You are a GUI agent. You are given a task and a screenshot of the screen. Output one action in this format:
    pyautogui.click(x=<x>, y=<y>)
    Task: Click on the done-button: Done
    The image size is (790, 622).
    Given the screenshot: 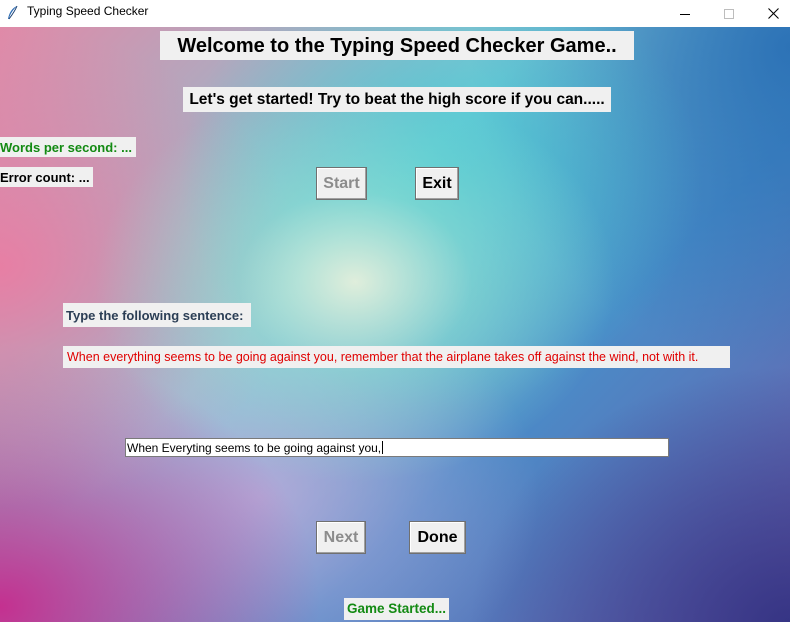 What is the action you would take?
    pyautogui.click(x=437, y=537)
    